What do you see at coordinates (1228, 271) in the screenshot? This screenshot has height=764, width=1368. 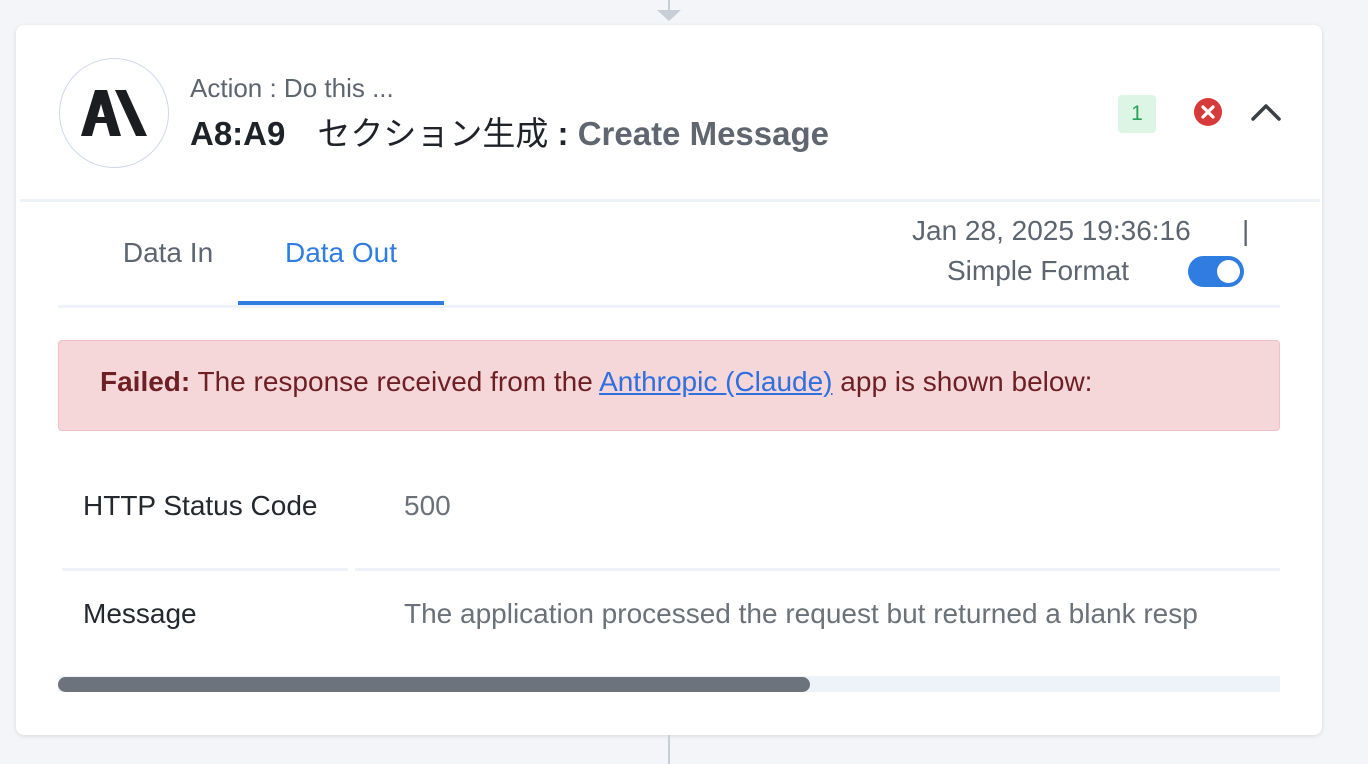 I see `toggle-knob` at bounding box center [1228, 271].